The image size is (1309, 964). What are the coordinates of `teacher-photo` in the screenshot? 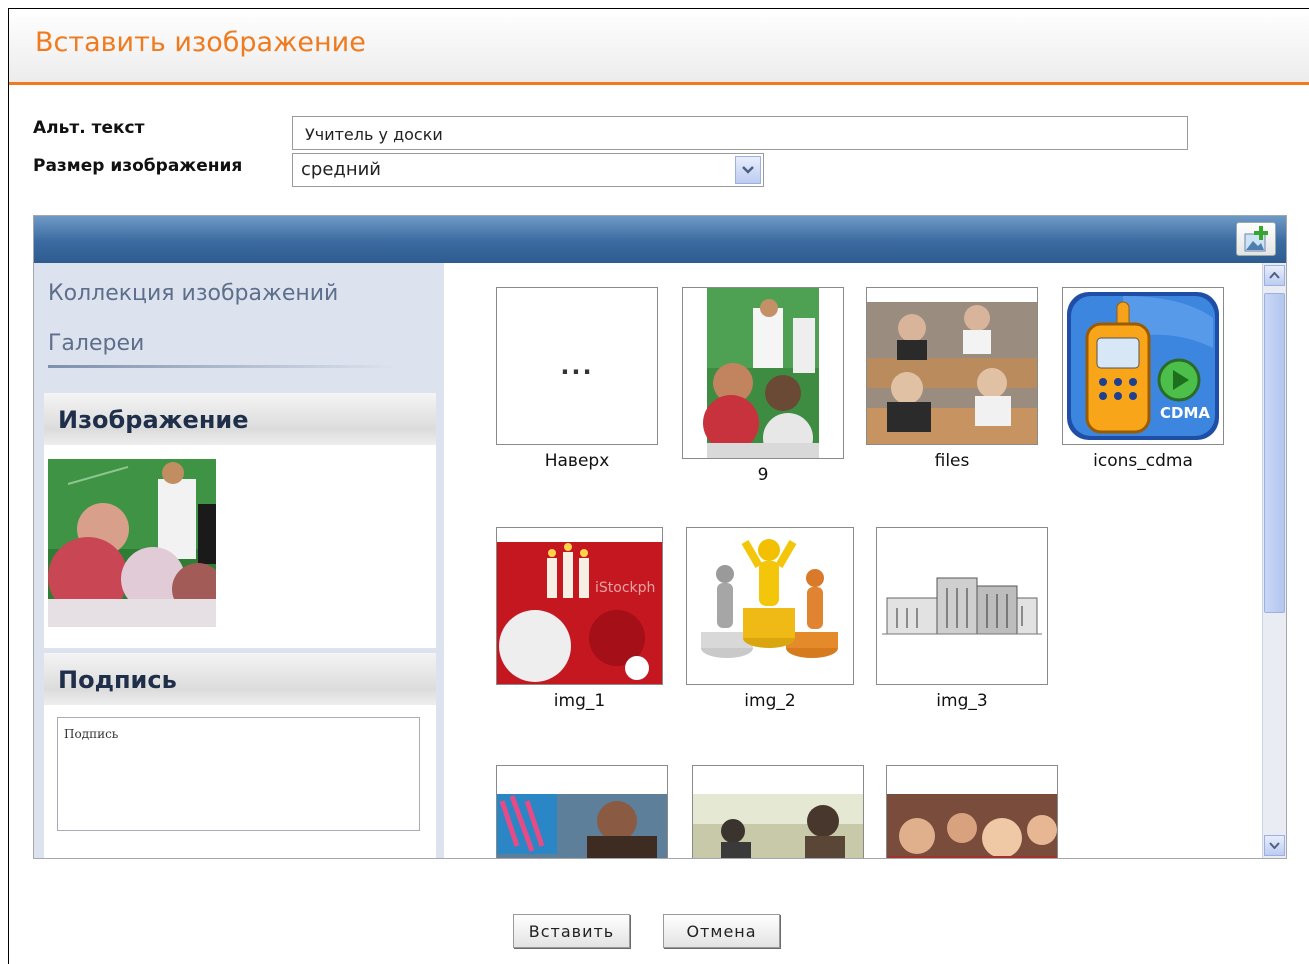 It's located at (761, 373).